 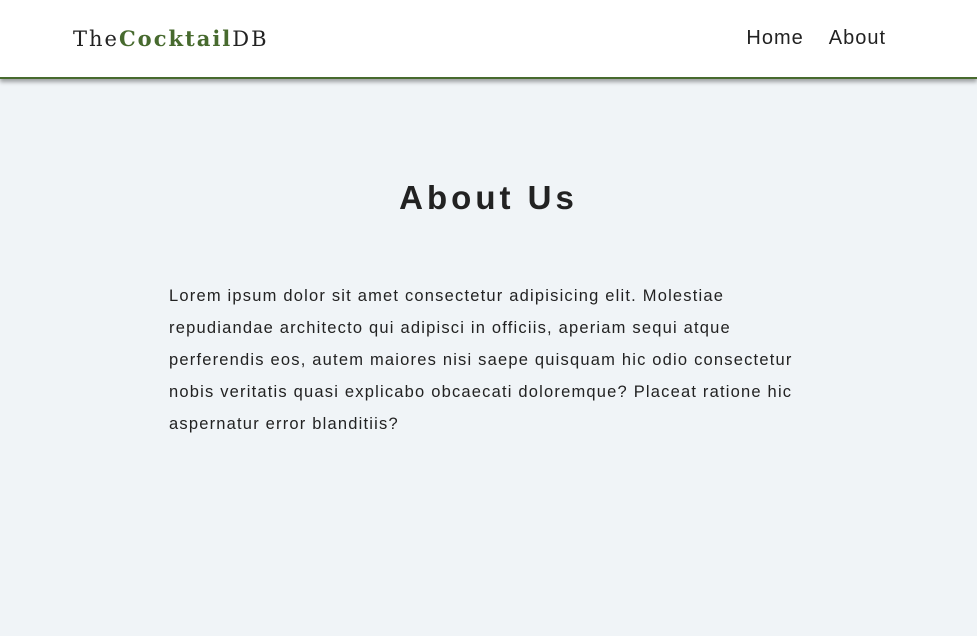 What do you see at coordinates (816, 38) in the screenshot?
I see `nav-links: Home About` at bounding box center [816, 38].